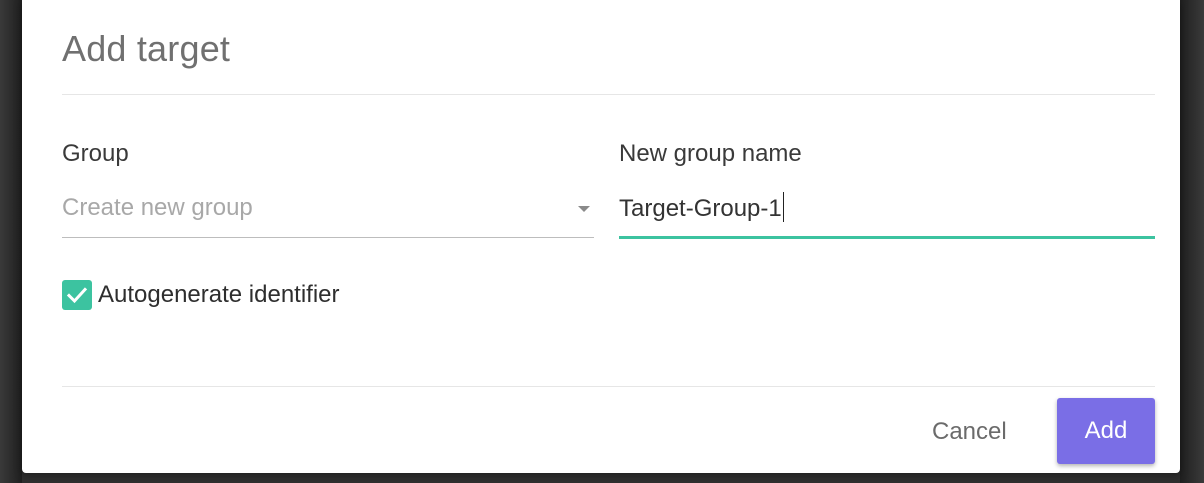 The image size is (1204, 483). What do you see at coordinates (328, 212) in the screenshot?
I see `group-select: Create new group` at bounding box center [328, 212].